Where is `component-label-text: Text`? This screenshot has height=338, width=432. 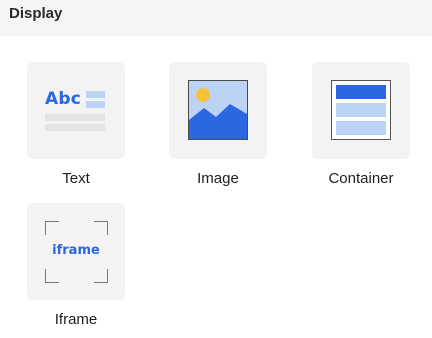 component-label-text: Text is located at coordinates (76, 178).